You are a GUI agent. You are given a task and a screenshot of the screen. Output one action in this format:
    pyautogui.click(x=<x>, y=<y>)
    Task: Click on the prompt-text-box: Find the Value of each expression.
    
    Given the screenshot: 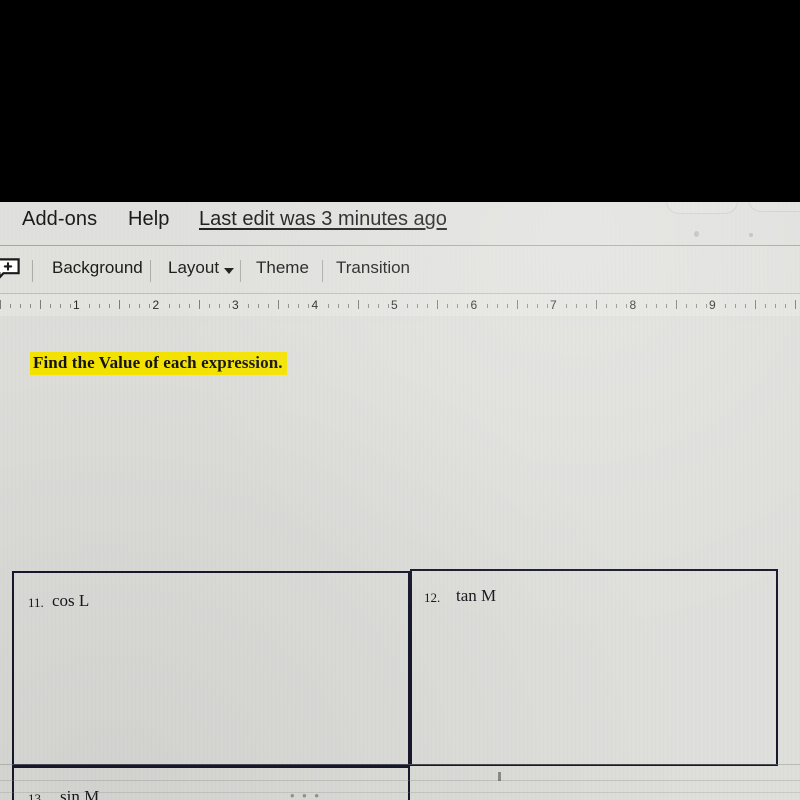 What is the action you would take?
    pyautogui.click(x=158, y=363)
    